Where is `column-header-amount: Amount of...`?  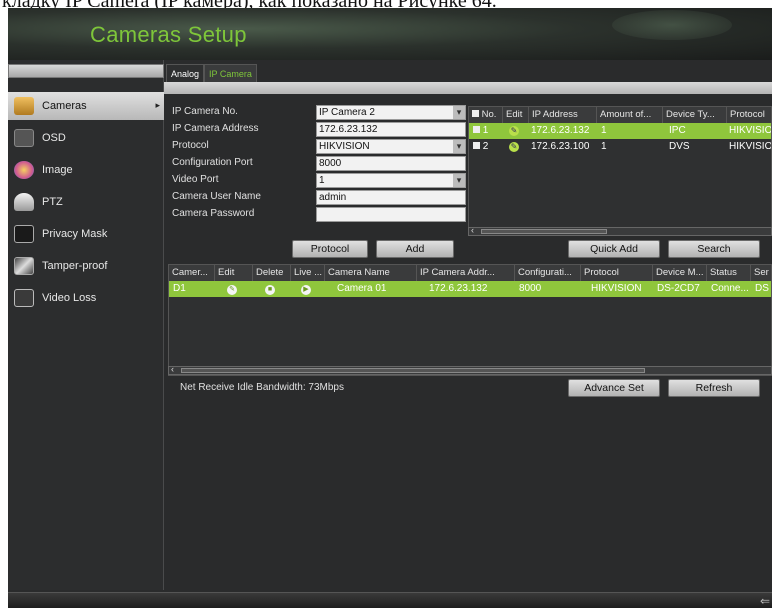
column-header-amount: Amount of... is located at coordinates (630, 115).